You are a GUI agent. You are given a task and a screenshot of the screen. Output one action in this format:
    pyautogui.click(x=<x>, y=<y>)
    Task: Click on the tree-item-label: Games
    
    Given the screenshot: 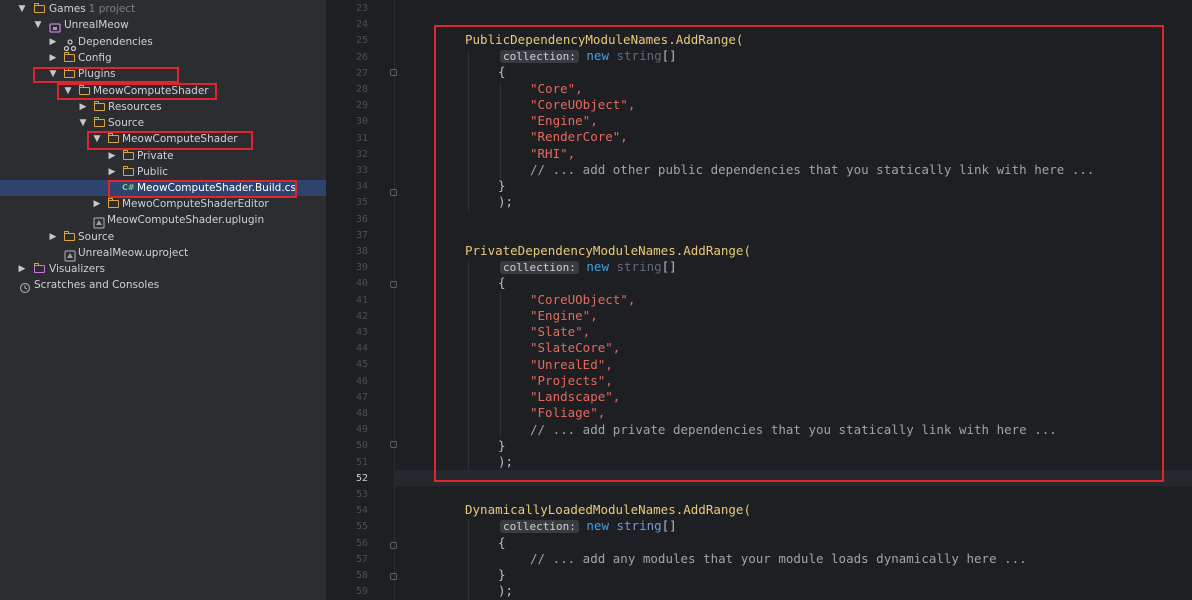 What is the action you would take?
    pyautogui.click(x=67, y=9)
    